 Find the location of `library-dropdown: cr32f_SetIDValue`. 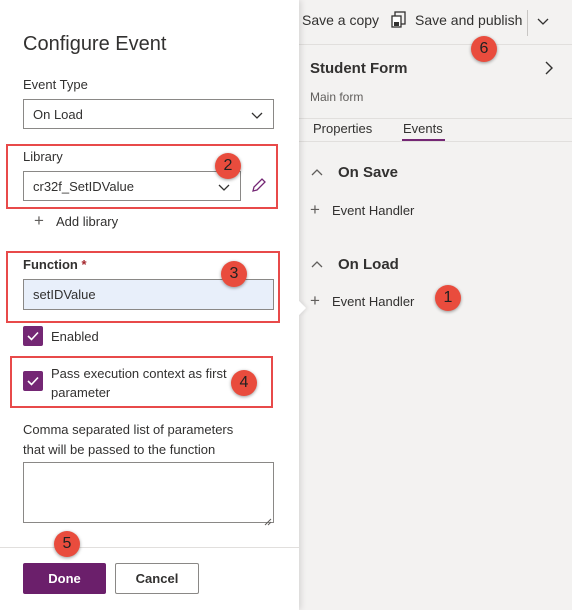

library-dropdown: cr32f_SetIDValue is located at coordinates (132, 186).